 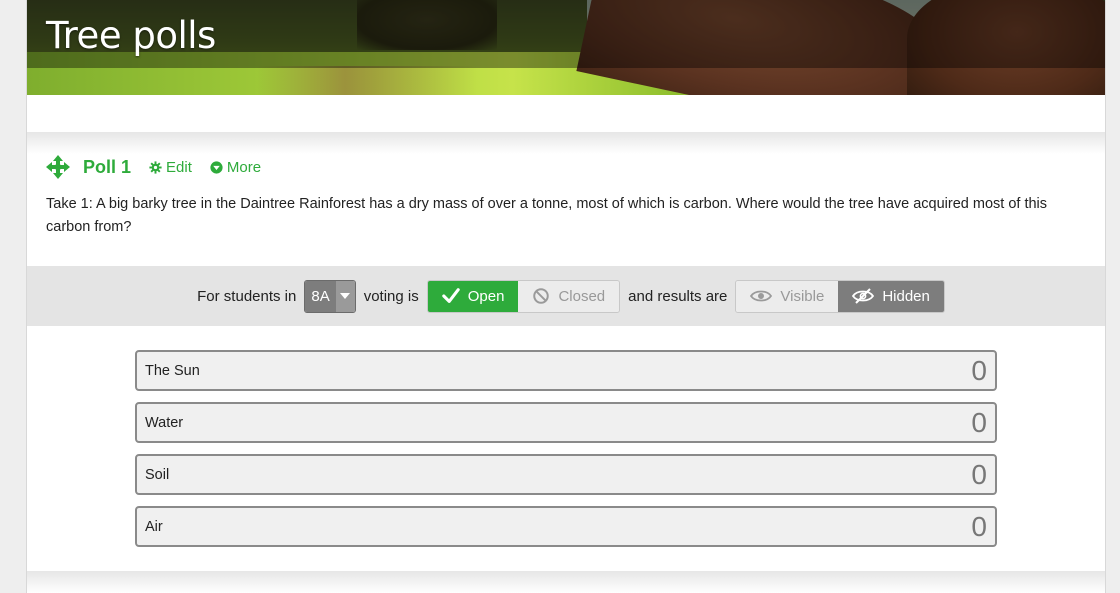 I want to click on poll-header: Poll 1 Edit More, so click(x=162, y=167).